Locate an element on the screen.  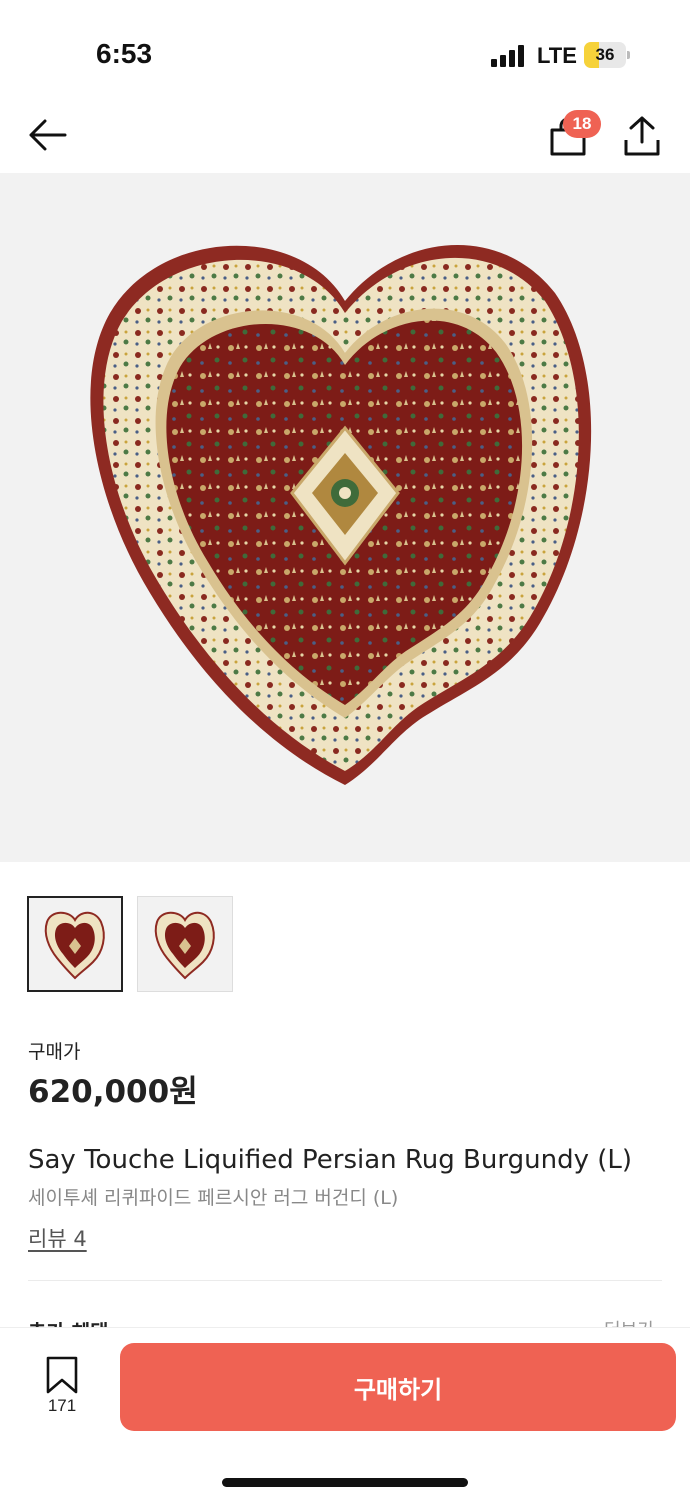
thumbnail-strip is located at coordinates (130, 944).